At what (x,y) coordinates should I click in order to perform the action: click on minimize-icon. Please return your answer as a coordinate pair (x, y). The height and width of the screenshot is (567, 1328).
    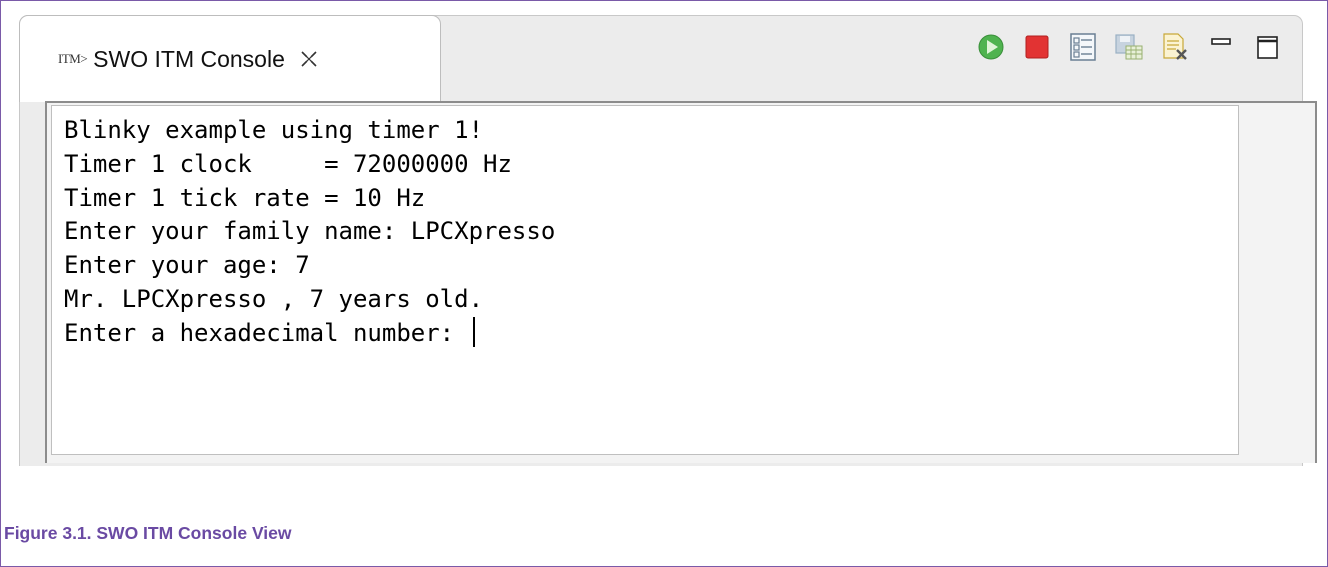
    Looking at the image, I should click on (1221, 47).